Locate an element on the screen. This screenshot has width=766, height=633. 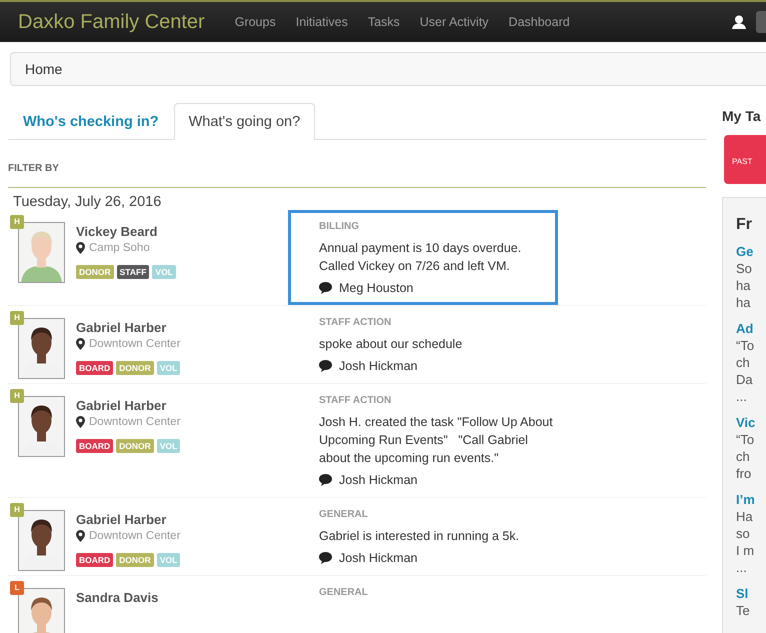
feed-item-link: Ge is located at coordinates (751, 251).